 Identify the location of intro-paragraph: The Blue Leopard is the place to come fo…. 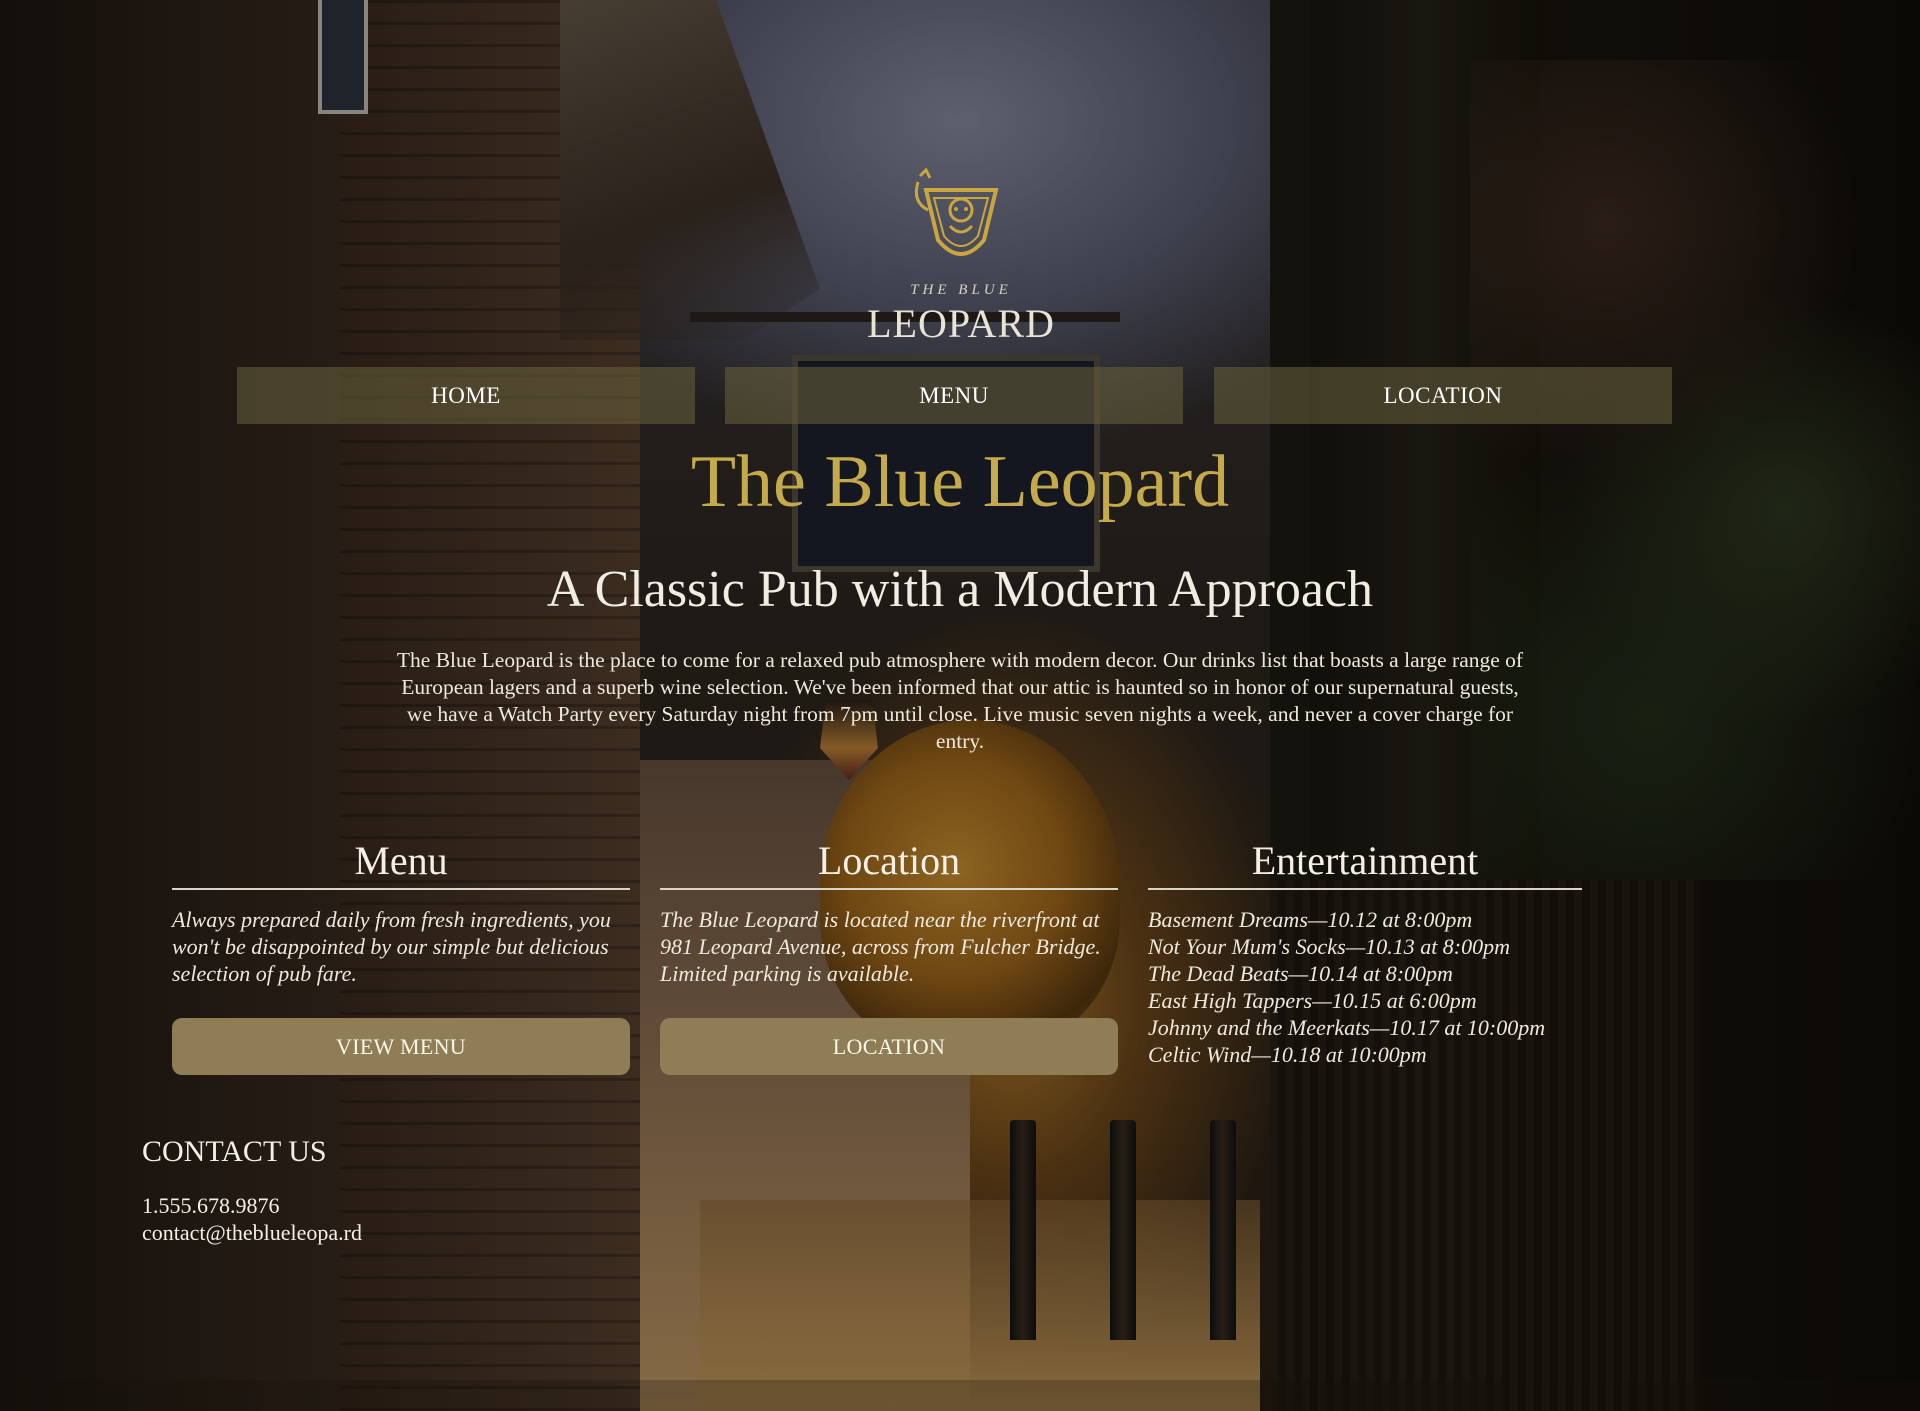
(960, 700).